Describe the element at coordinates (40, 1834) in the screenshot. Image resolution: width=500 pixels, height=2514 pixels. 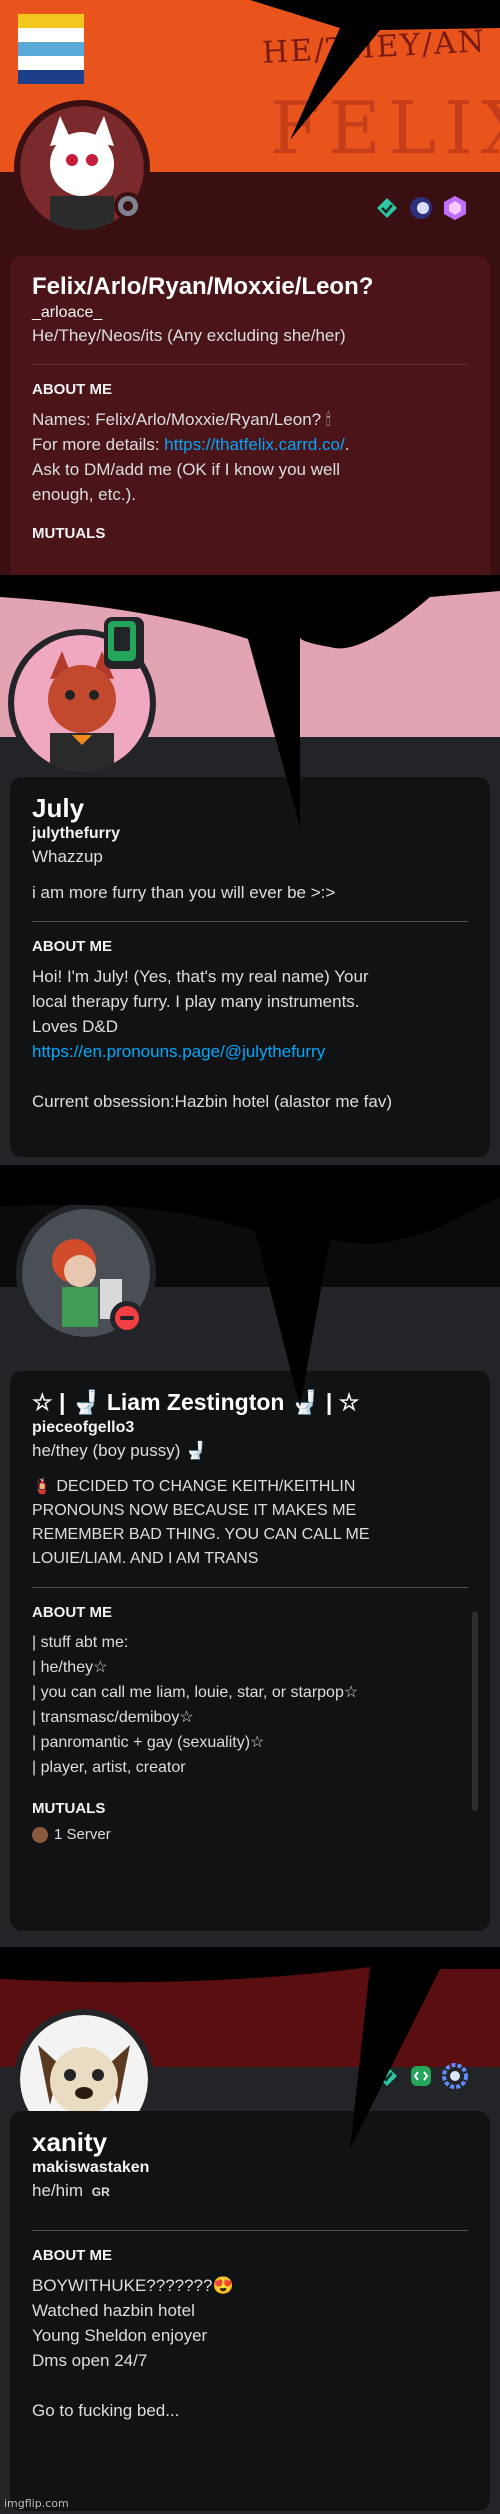
I see `server-icon` at that location.